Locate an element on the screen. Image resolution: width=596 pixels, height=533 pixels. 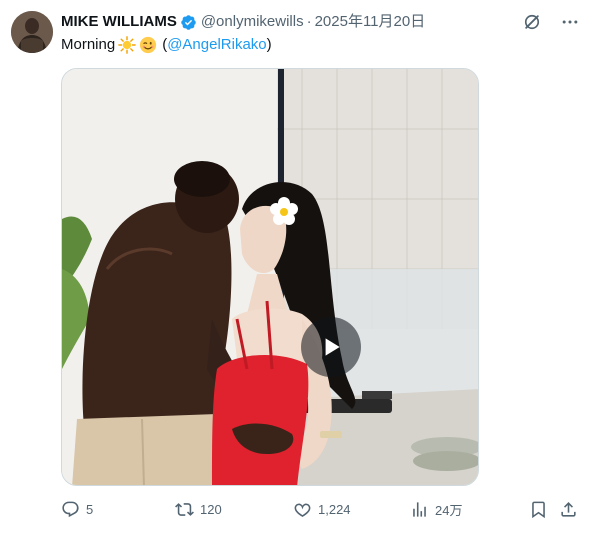
paren-close: ) is located at coordinates (269, 44).